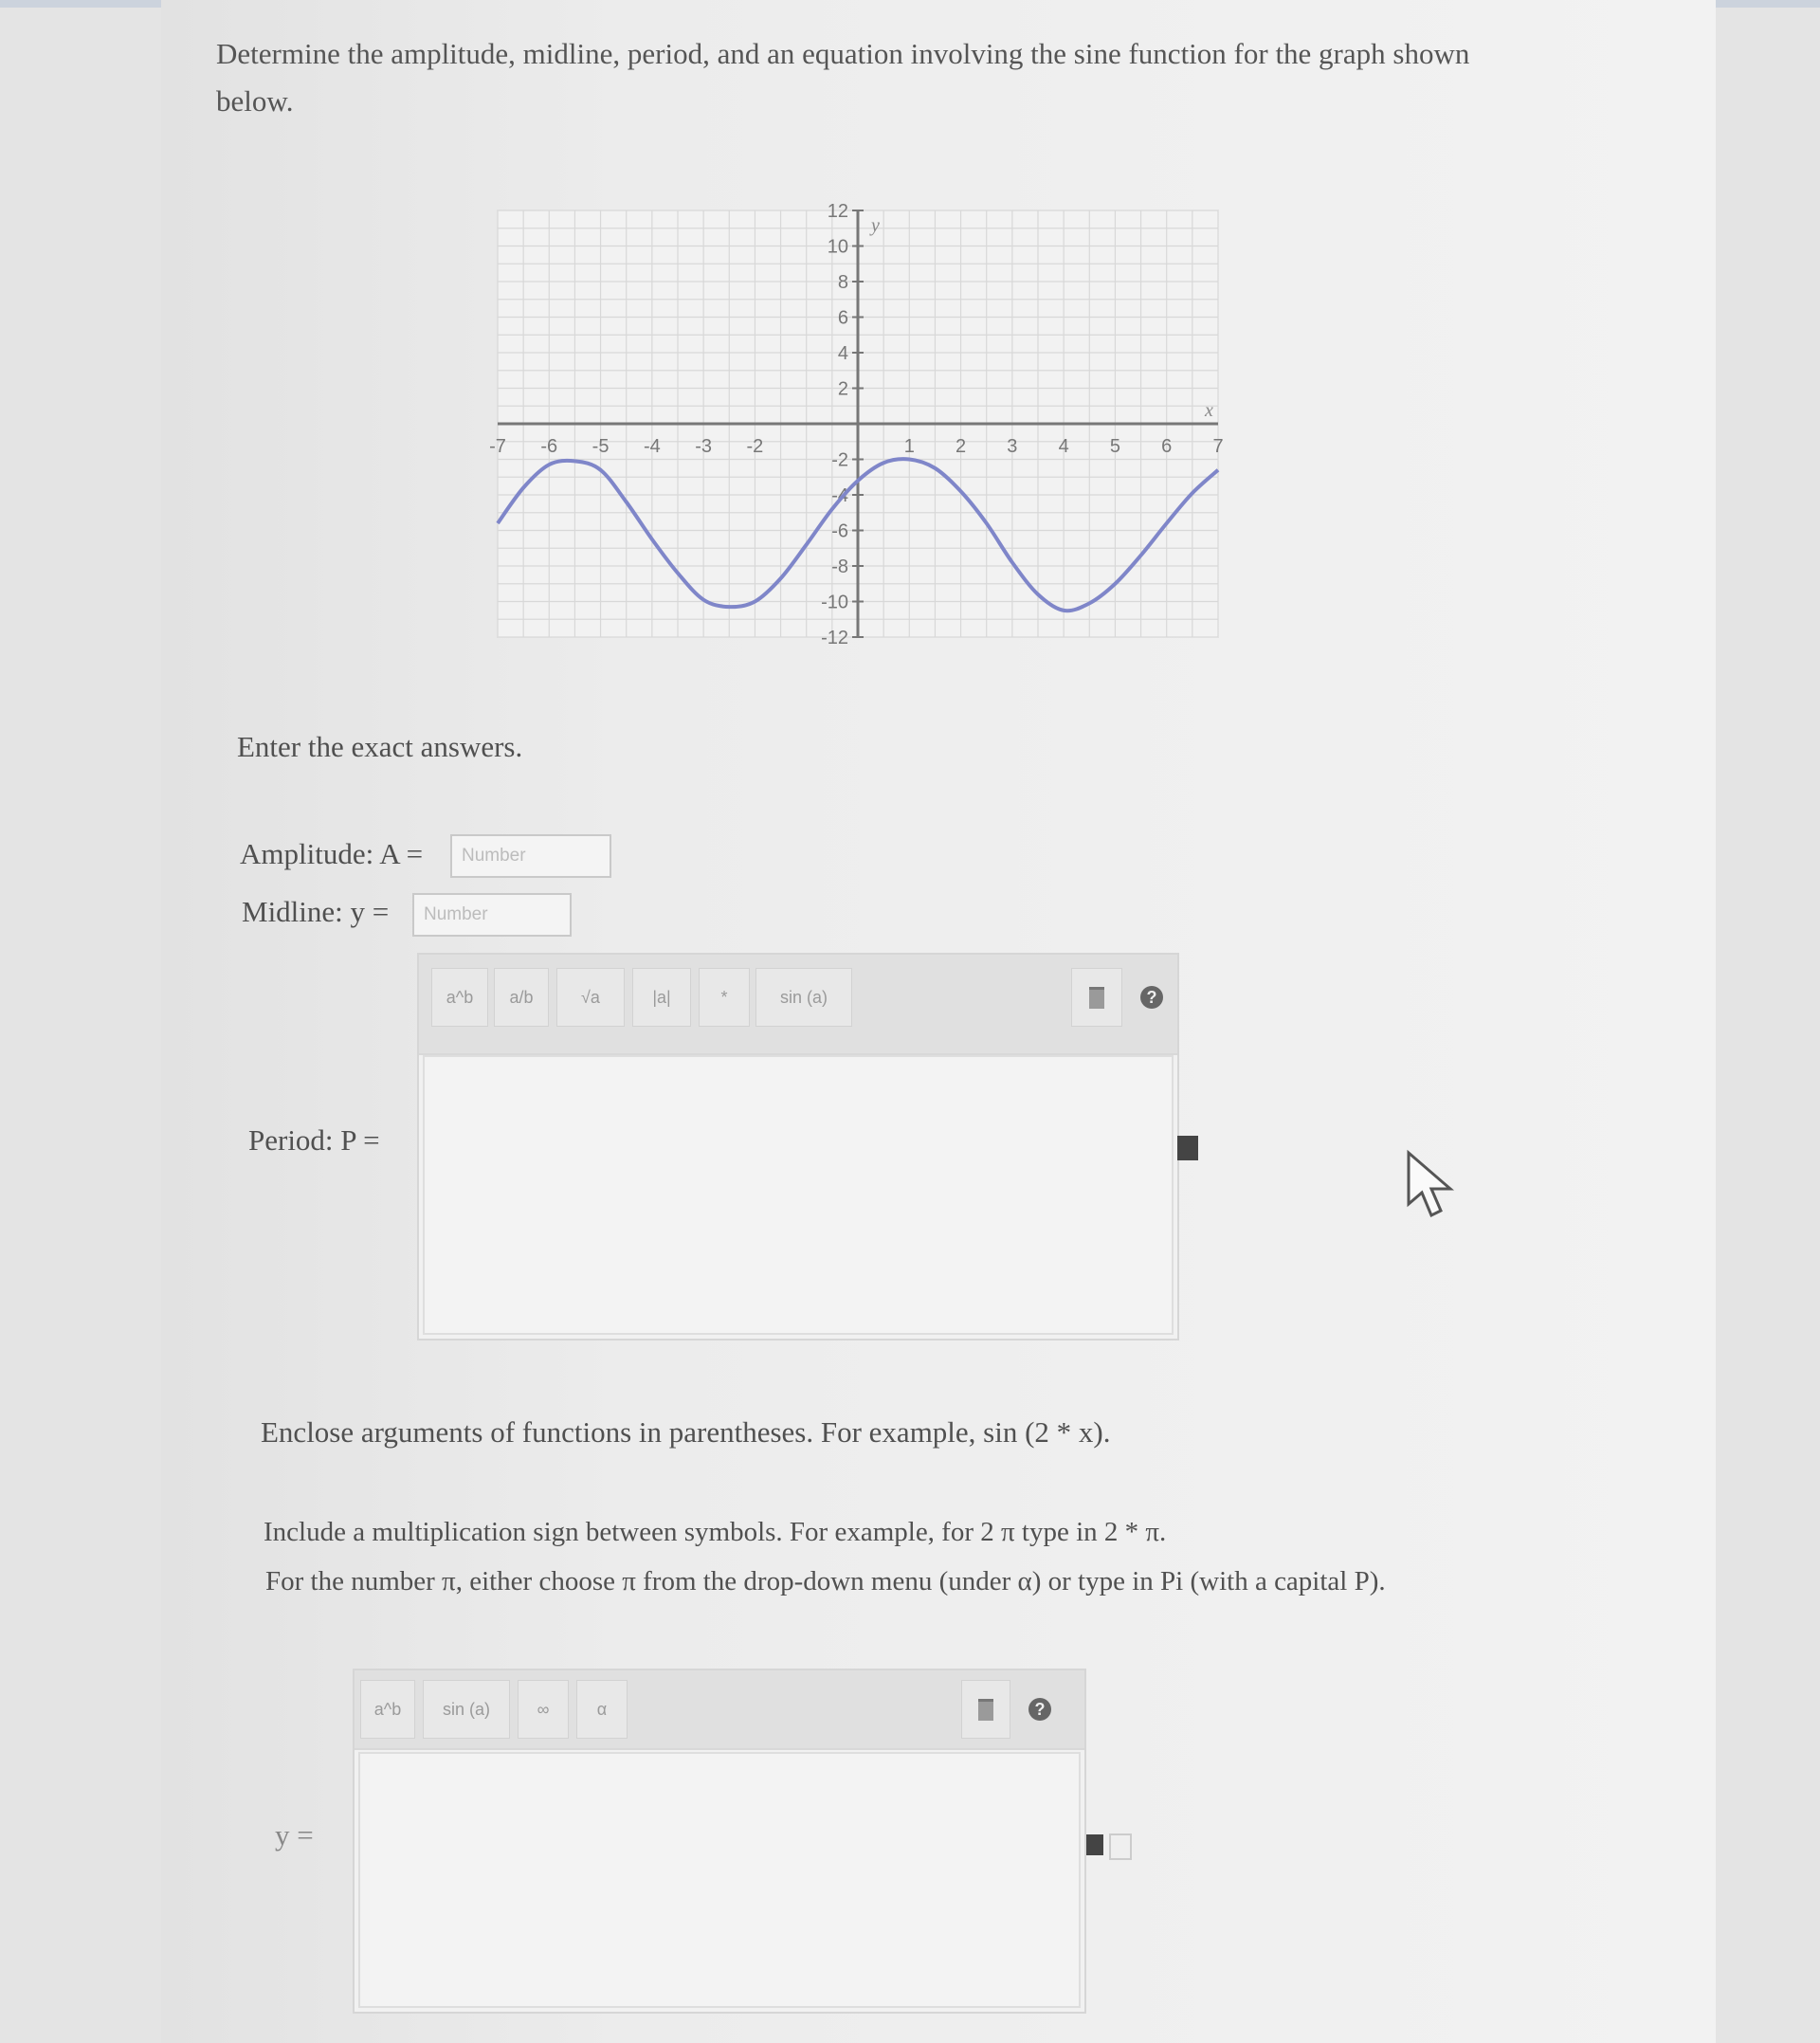 The image size is (1820, 2043). I want to click on y-tick-label: -12, so click(834, 638).